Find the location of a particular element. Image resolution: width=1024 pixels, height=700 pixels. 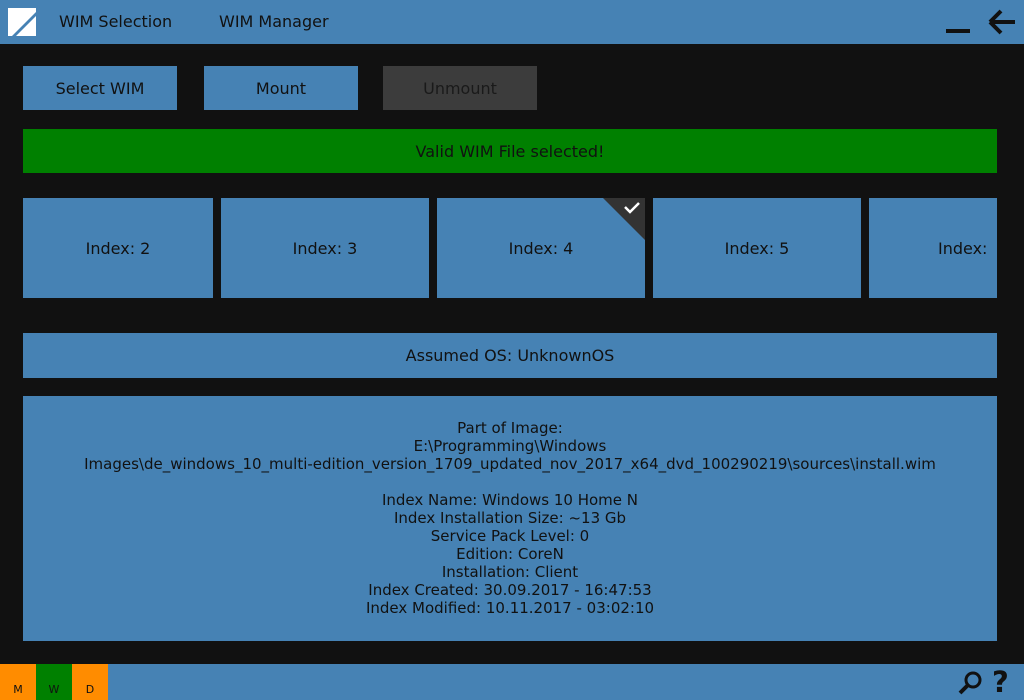

index-label: Index: 3 is located at coordinates (325, 248).